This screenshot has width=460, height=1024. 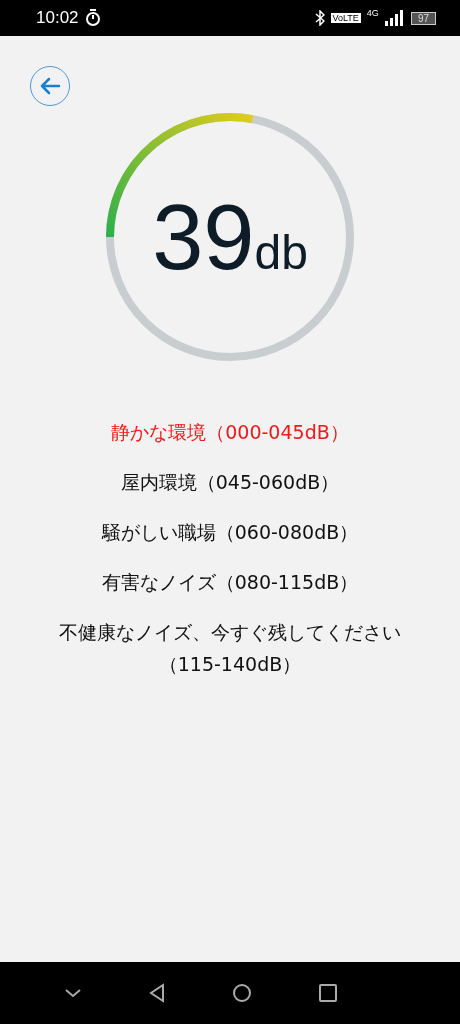 What do you see at coordinates (203, 237) in the screenshot?
I see `decibel-value: 39` at bounding box center [203, 237].